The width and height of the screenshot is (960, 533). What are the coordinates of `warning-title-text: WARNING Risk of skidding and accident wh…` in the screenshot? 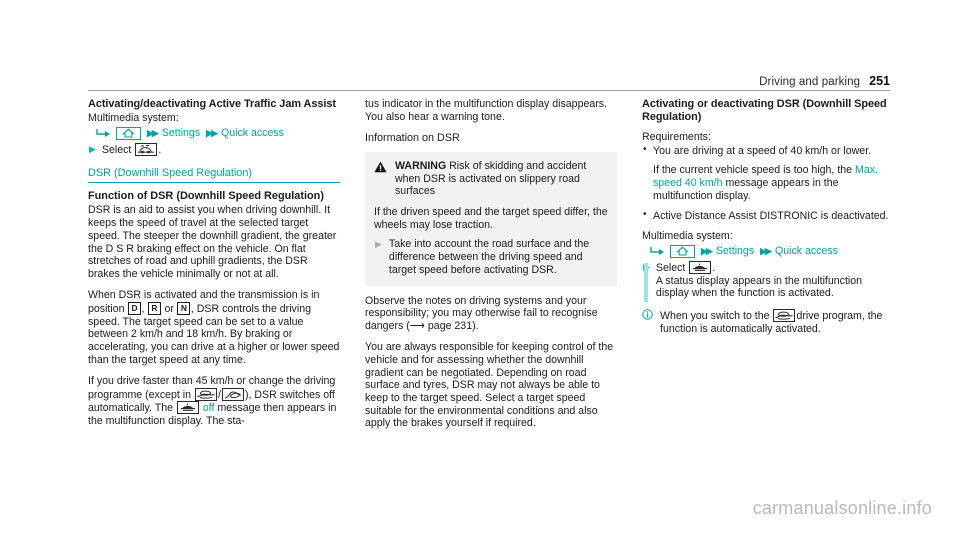 It's located at (501, 179).